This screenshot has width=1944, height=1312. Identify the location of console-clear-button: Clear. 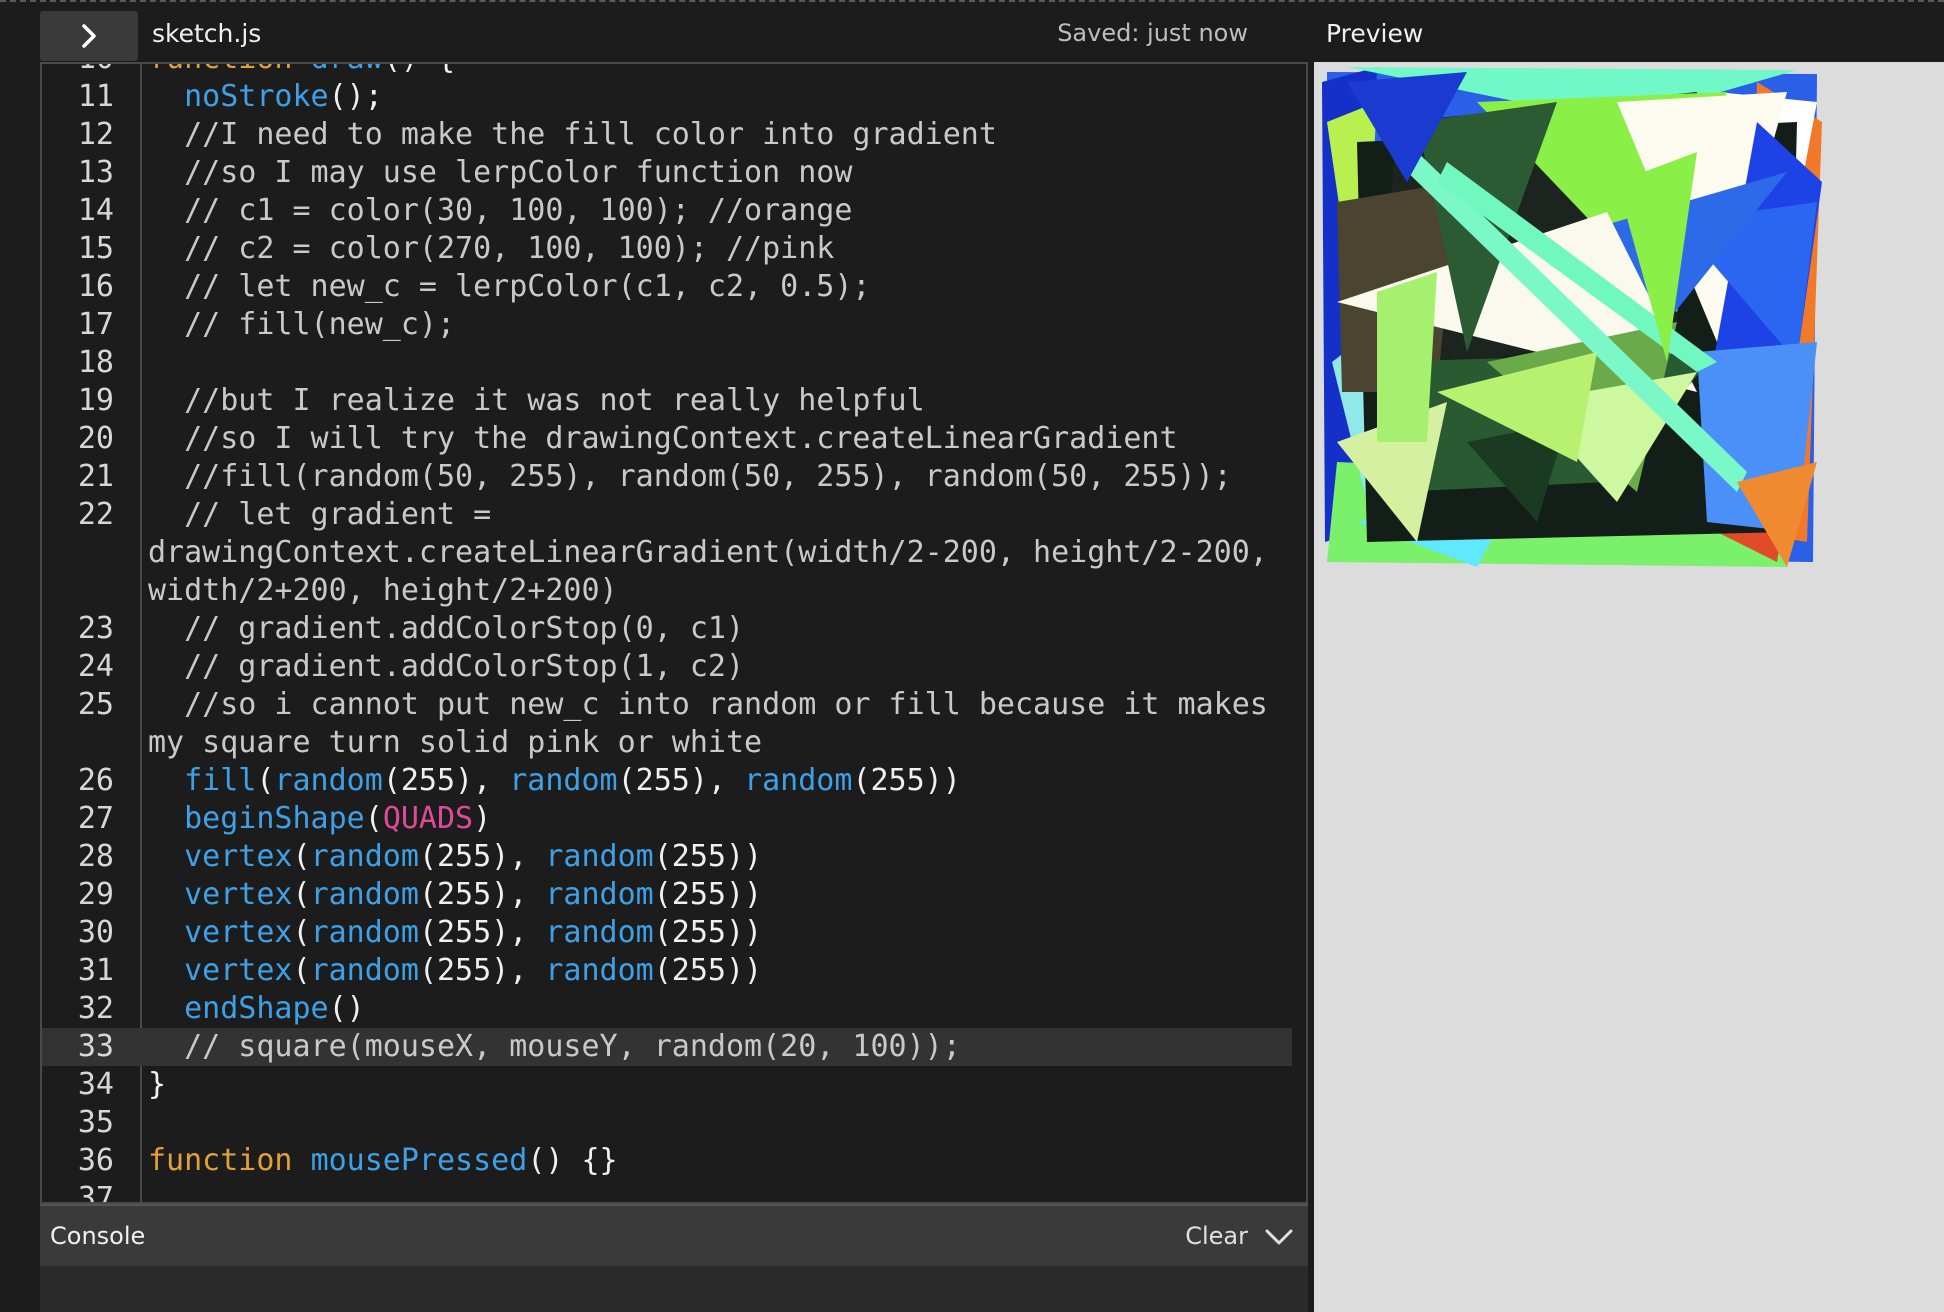
(1216, 1236).